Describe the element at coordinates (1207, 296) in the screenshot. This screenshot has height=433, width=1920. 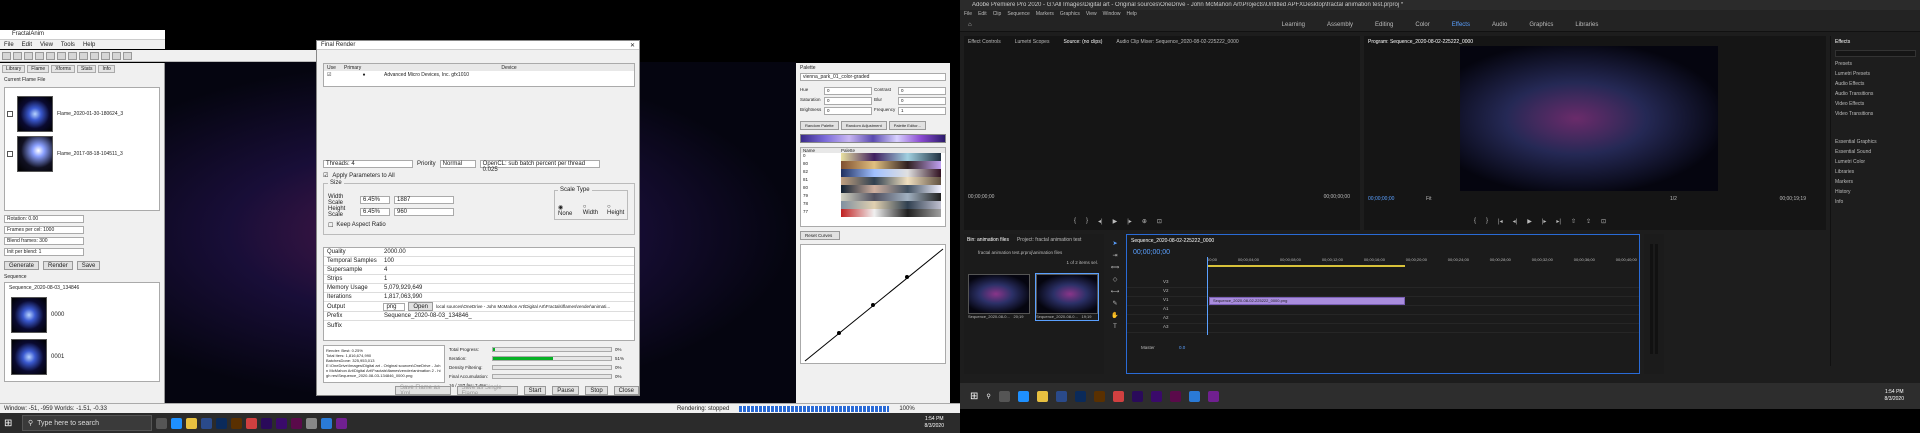
I see `playhead` at that location.